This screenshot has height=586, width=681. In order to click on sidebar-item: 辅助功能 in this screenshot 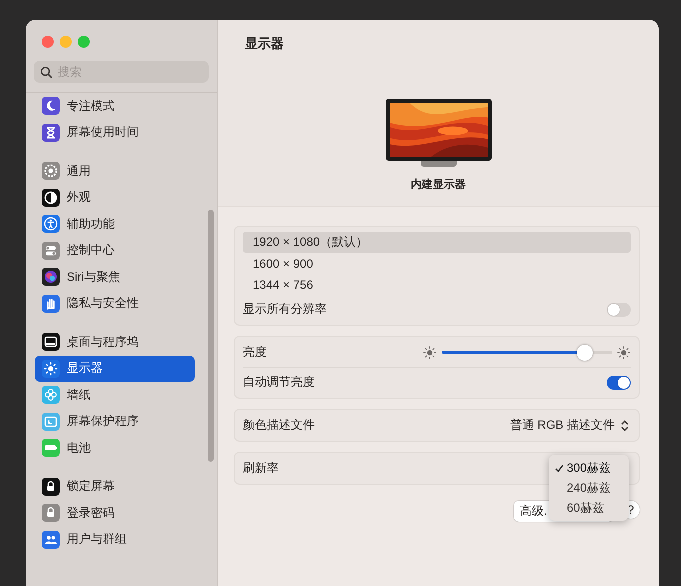, I will do `click(115, 224)`.